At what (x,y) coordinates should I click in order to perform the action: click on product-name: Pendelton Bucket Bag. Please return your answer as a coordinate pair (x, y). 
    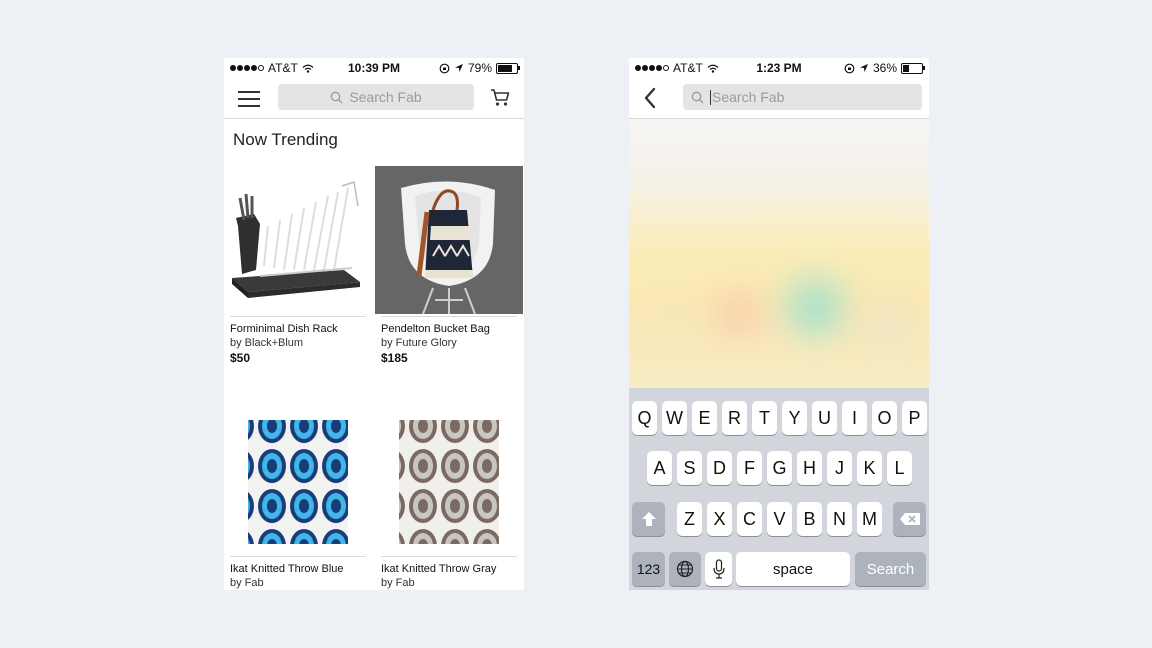
    Looking at the image, I should click on (435, 329).